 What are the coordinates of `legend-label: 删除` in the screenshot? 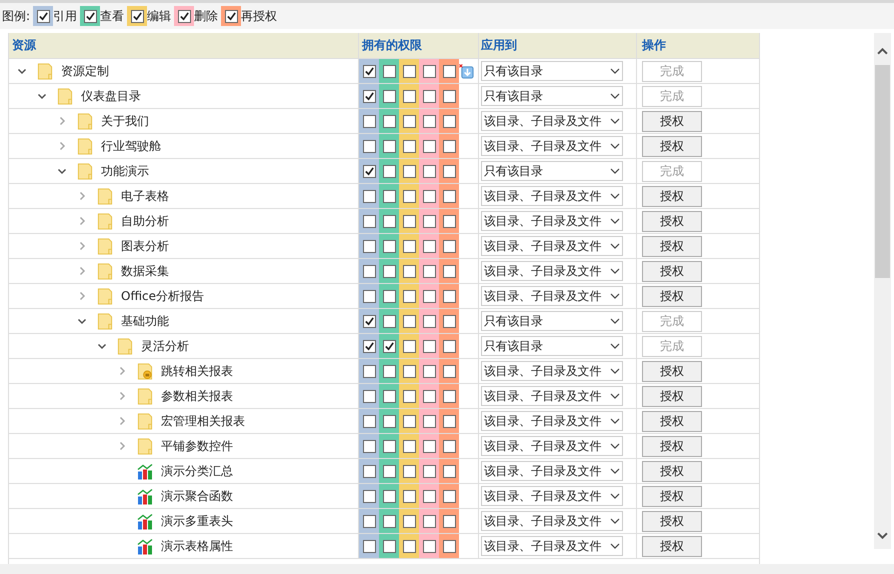 It's located at (206, 16).